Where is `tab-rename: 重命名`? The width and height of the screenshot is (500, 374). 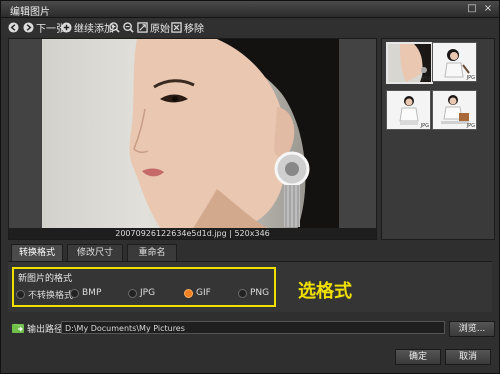
tab-rename: 重命名 is located at coordinates (152, 253).